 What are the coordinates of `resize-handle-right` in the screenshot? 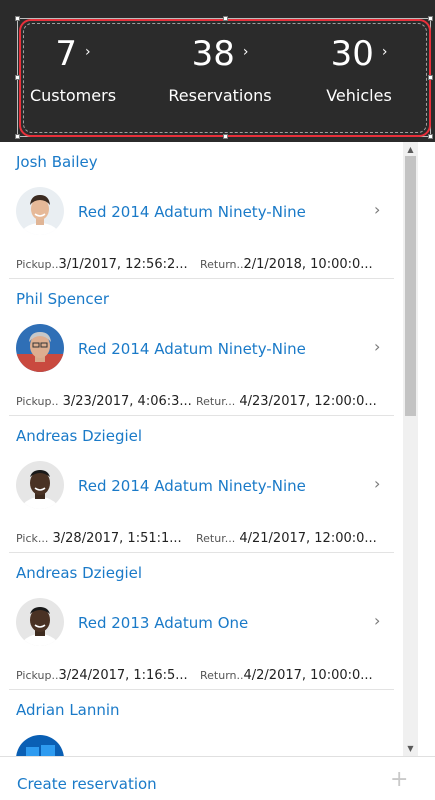 It's located at (430, 77).